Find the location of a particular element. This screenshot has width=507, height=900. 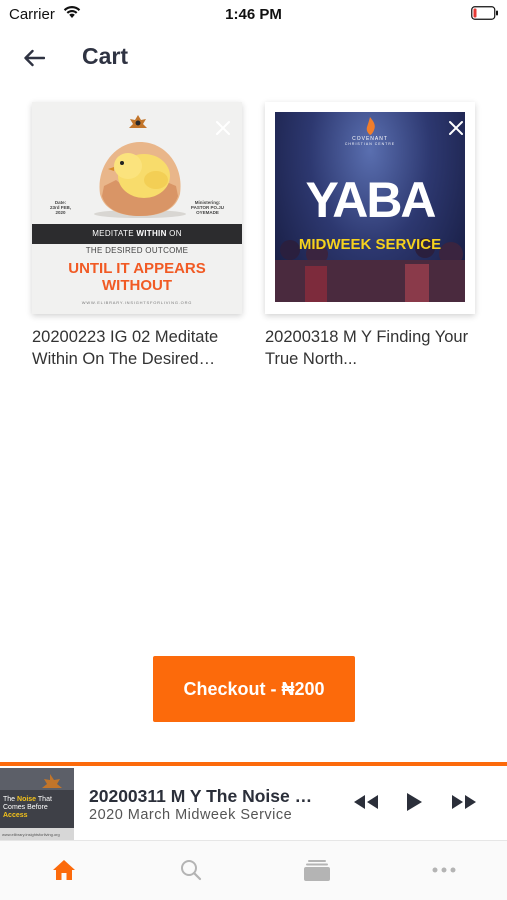

tab-search is located at coordinates (191, 870).